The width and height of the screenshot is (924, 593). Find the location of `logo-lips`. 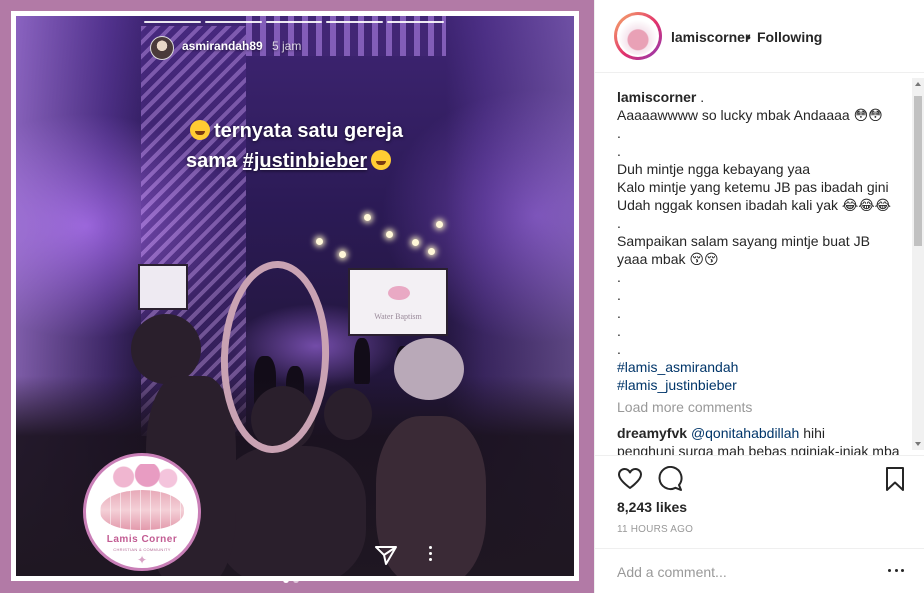

logo-lips is located at coordinates (142, 510).